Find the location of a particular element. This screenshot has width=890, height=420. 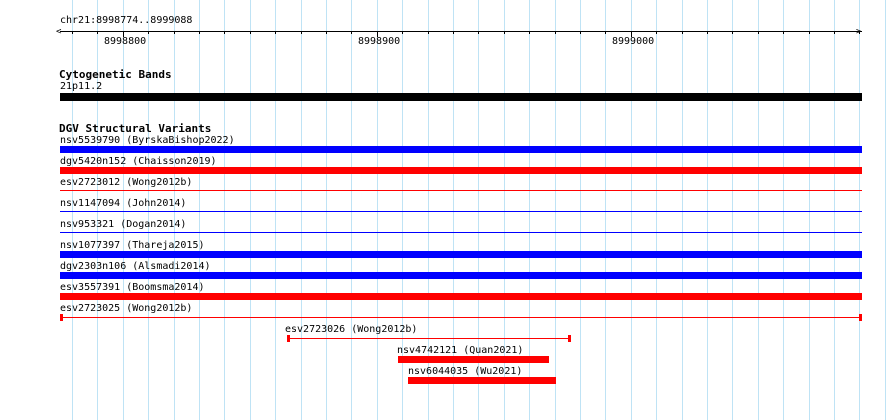

ruler-range-label: chr21:8998774..8999088 is located at coordinates (126, 20).